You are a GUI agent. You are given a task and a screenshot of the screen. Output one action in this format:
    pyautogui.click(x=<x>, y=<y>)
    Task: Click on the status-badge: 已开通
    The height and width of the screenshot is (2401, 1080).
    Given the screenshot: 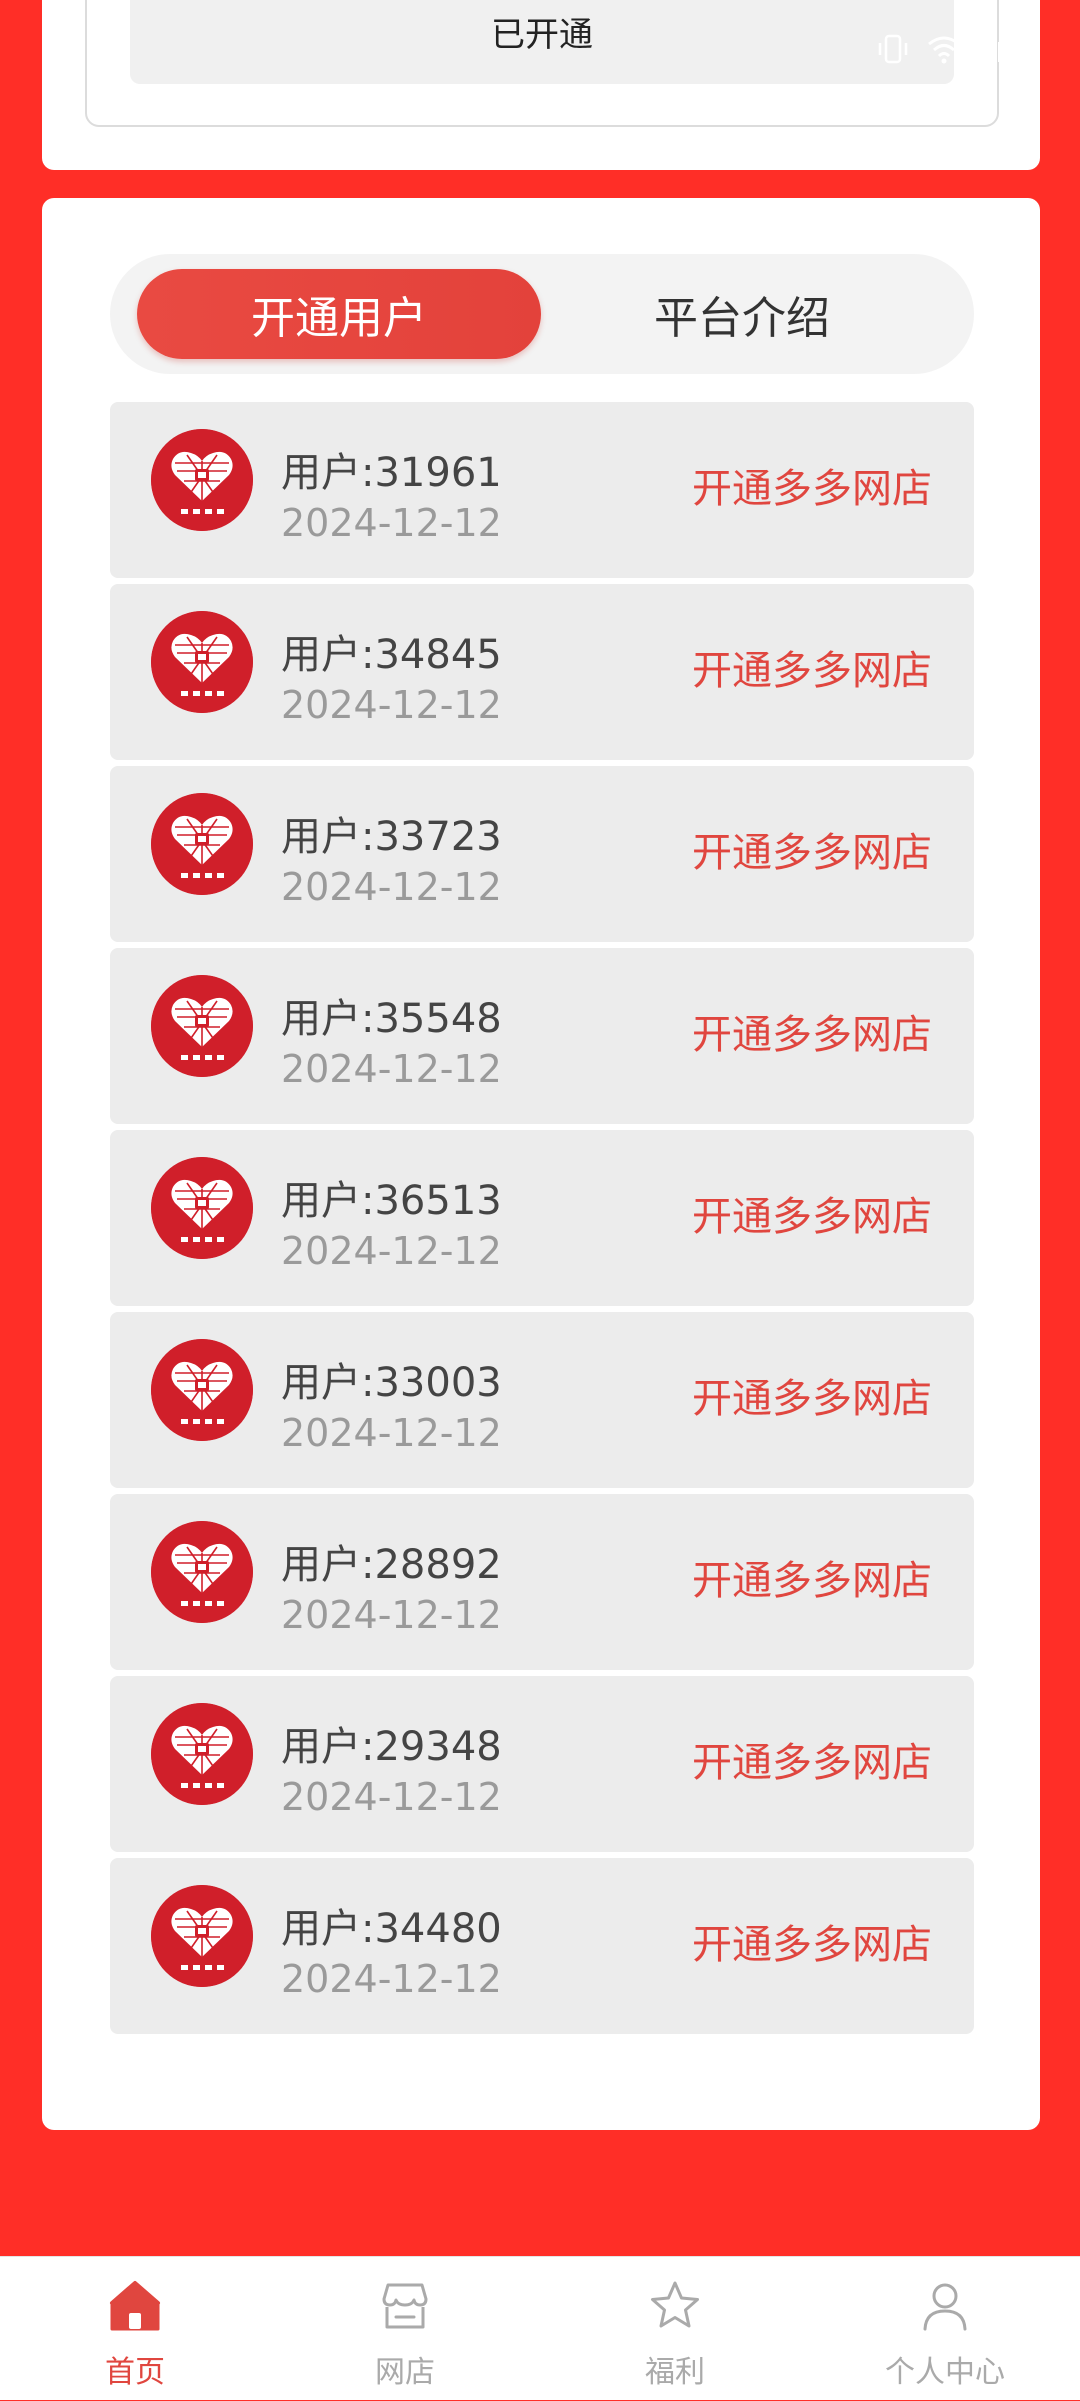 What is the action you would take?
    pyautogui.click(x=542, y=42)
    